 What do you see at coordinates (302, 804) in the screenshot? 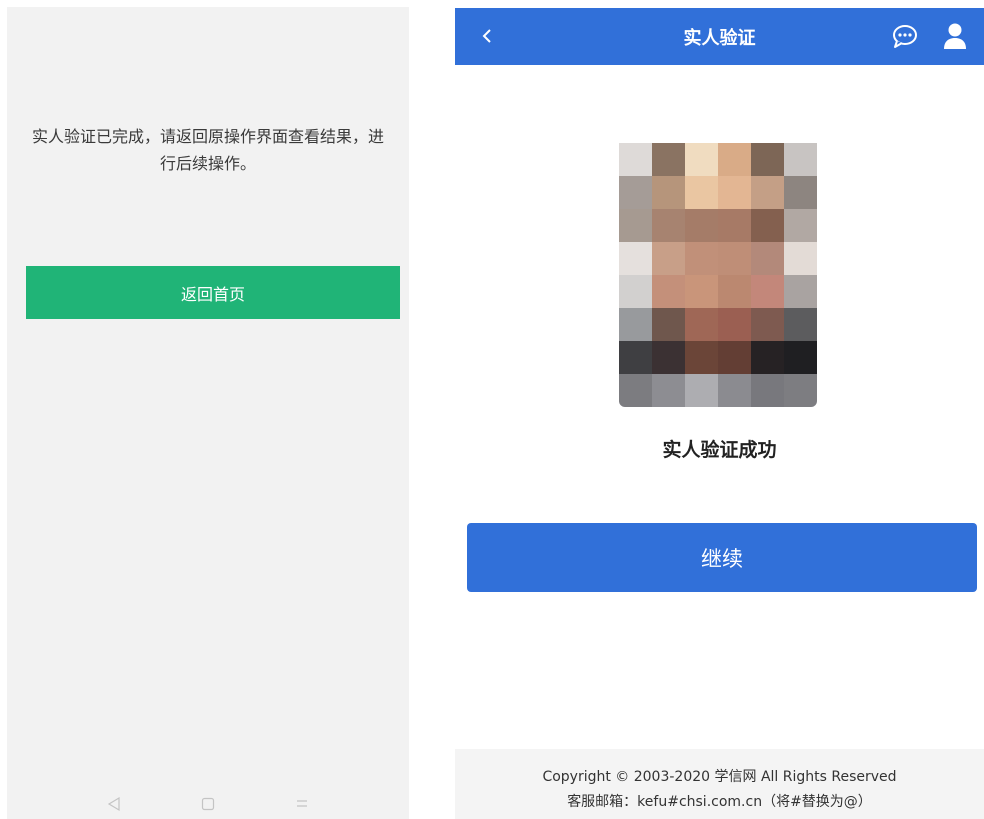
I see `menu-lines-icon` at bounding box center [302, 804].